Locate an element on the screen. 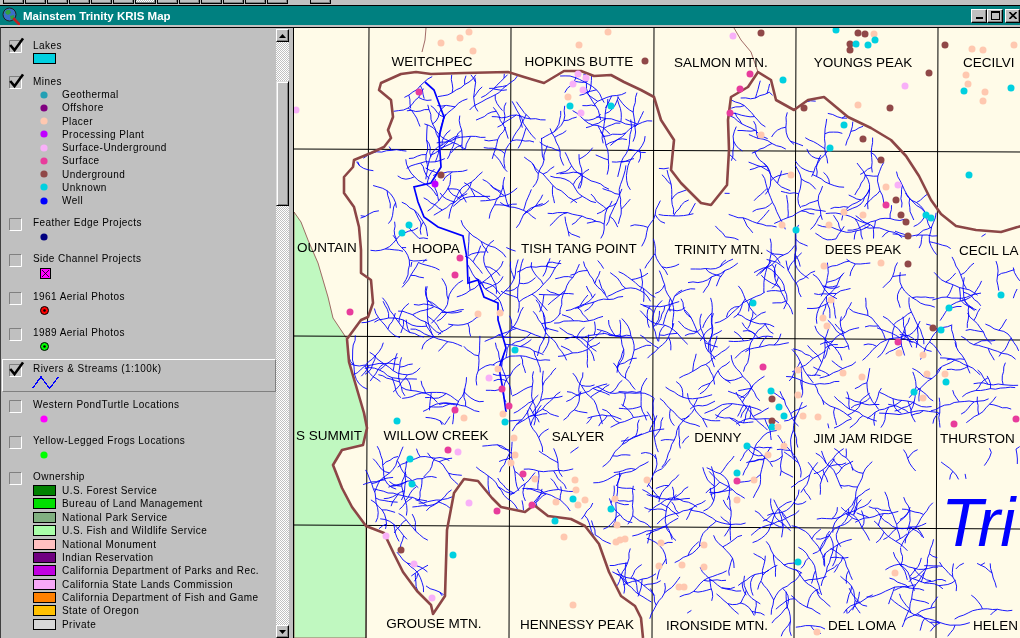 Image resolution: width=1020 pixels, height=638 pixels. place-name-label: DEL LOMA is located at coordinates (862, 625).